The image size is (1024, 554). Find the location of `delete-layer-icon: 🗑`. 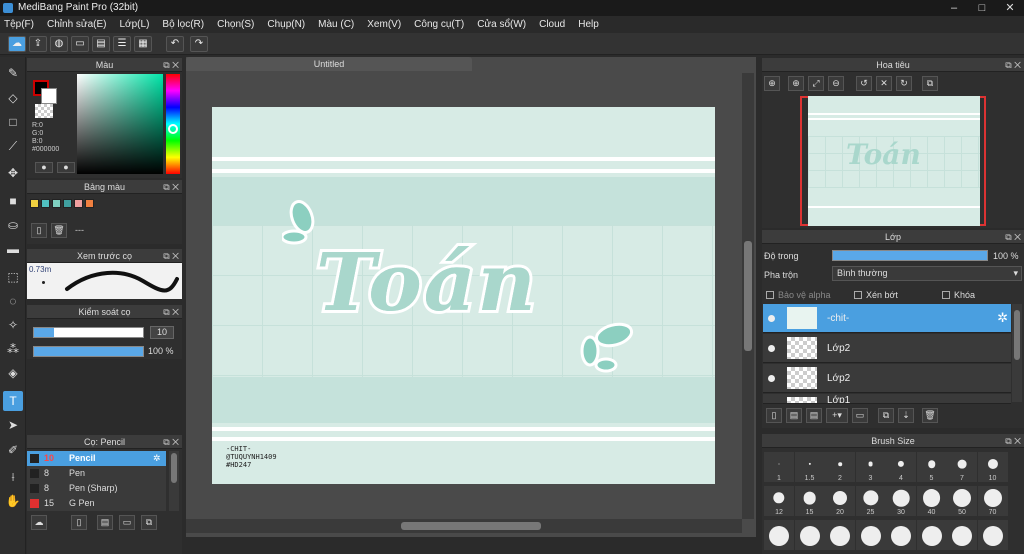

delete-layer-icon: 🗑 is located at coordinates (930, 415).